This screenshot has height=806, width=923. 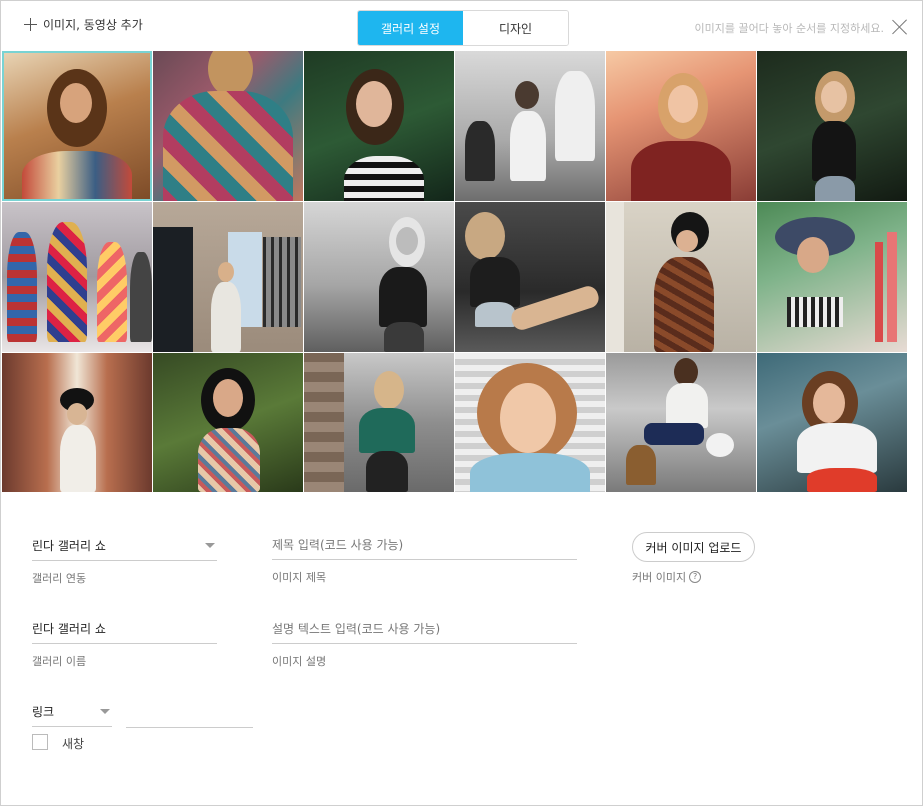 What do you see at coordinates (59, 578) in the screenshot?
I see `gallery-link-label: 갤러리 연동` at bounding box center [59, 578].